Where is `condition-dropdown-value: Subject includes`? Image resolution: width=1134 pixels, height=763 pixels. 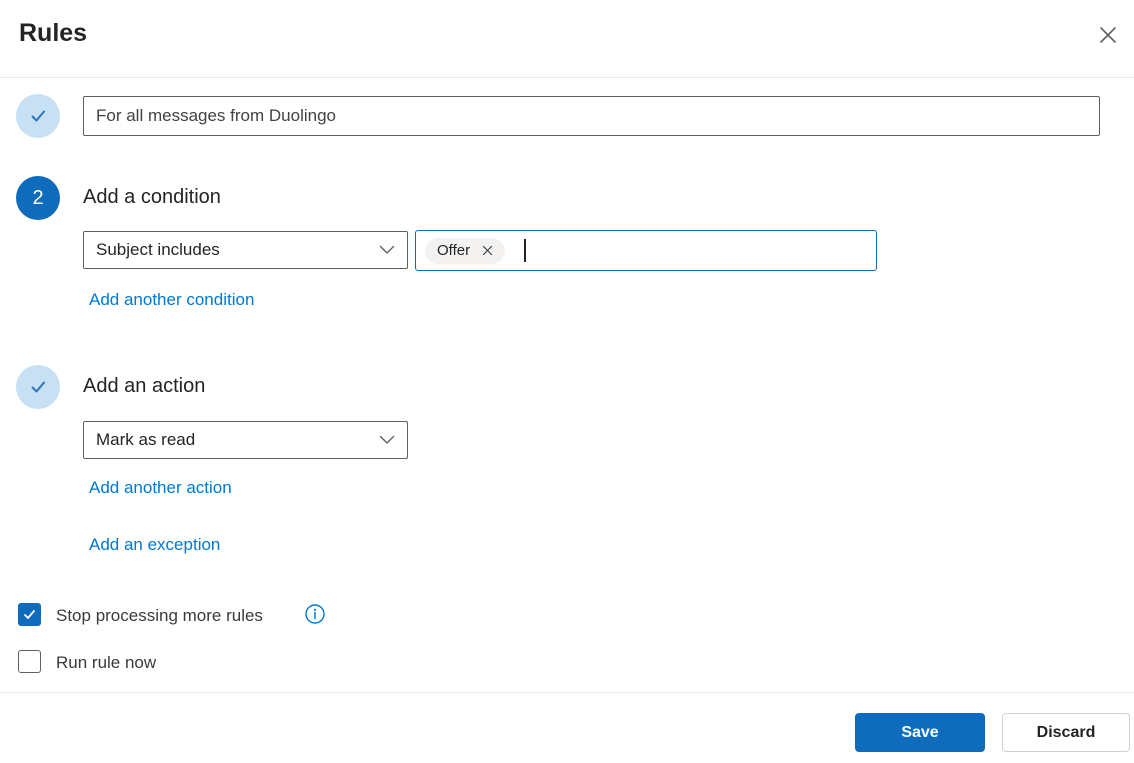
condition-dropdown-value: Subject includes is located at coordinates (158, 249).